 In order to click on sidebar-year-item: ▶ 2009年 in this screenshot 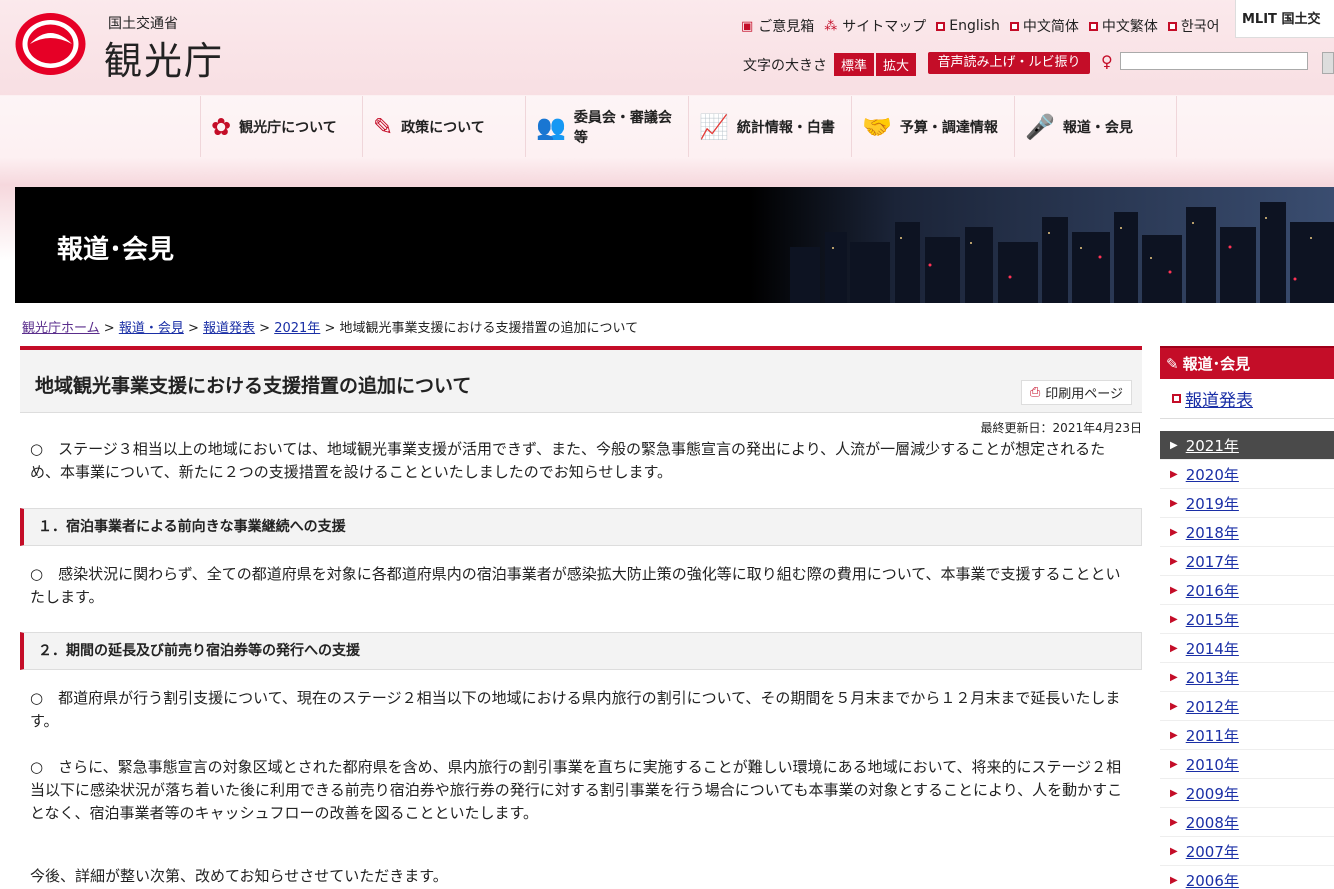, I will do `click(1247, 793)`.